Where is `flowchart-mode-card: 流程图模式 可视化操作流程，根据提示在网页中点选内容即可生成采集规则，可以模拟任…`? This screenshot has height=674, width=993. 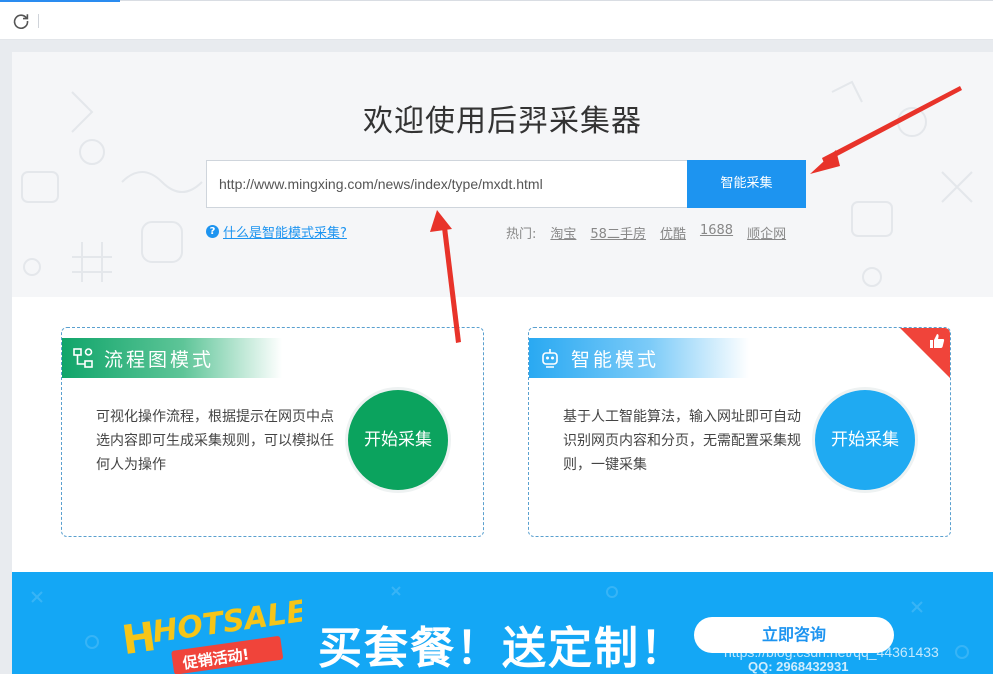
flowchart-mode-card: 流程图模式 可视化操作流程，根据提示在网页中点选内容即可生成采集规则，可以模拟任… is located at coordinates (272, 432).